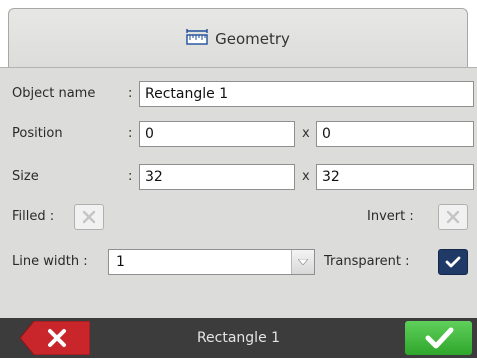 Image resolution: width=477 pixels, height=359 pixels. Describe the element at coordinates (217, 177) in the screenshot. I see `size-width-field: 32` at that location.